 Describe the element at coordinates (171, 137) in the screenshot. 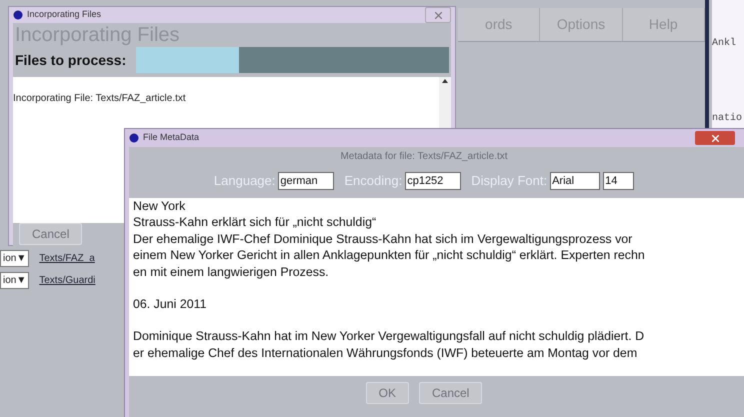

I see `window-title: File MetaData` at that location.